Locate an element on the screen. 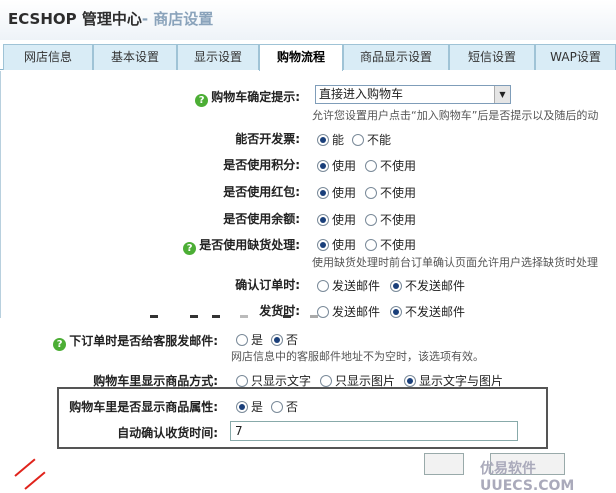 This screenshot has width=616, height=493. stock-note: 使用缺货处理时前台订单确认页面允许用户选择缺货时处理 is located at coordinates (455, 262).